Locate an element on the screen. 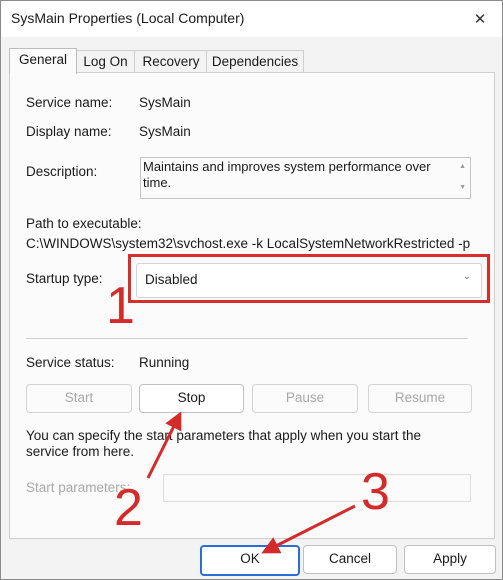 This screenshot has height=580, width=503. apply-button: Apply is located at coordinates (450, 559).